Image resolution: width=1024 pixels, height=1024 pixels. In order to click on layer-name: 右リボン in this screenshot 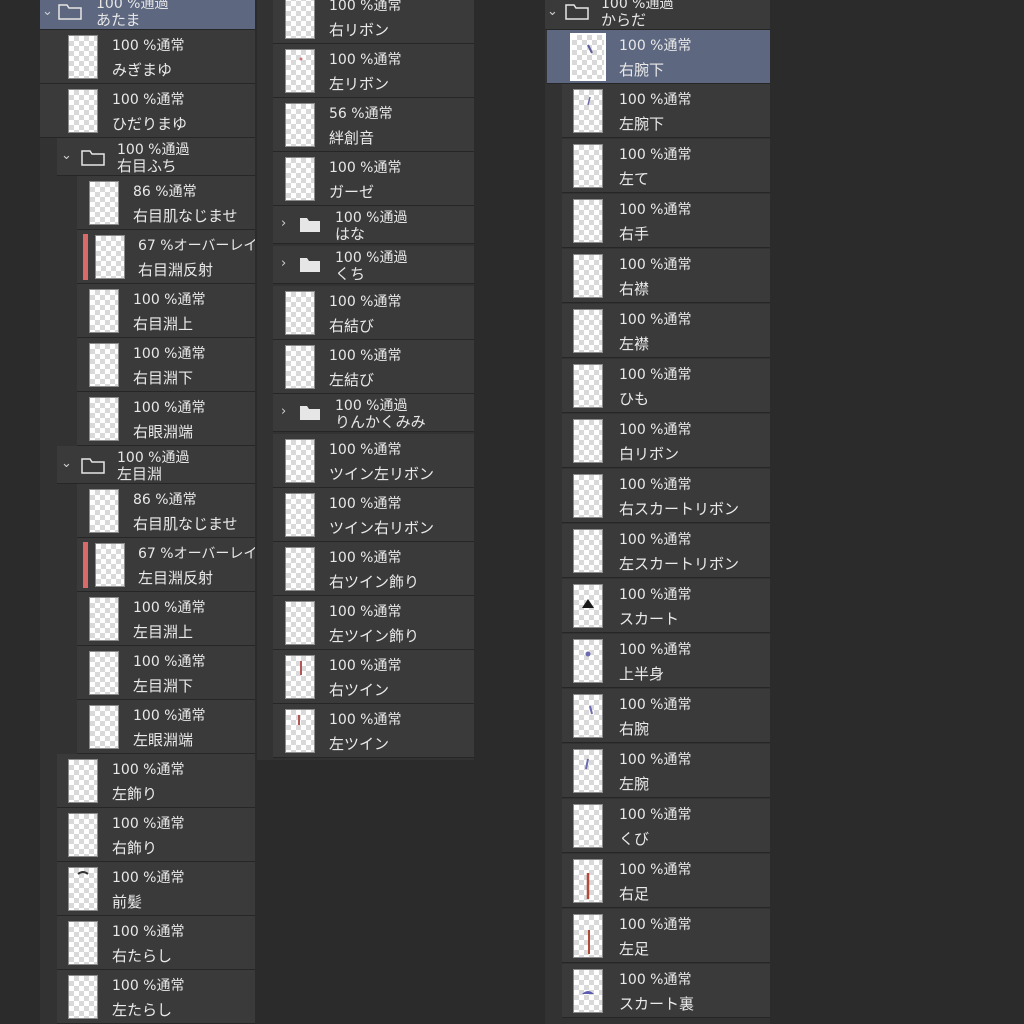, I will do `click(359, 30)`.